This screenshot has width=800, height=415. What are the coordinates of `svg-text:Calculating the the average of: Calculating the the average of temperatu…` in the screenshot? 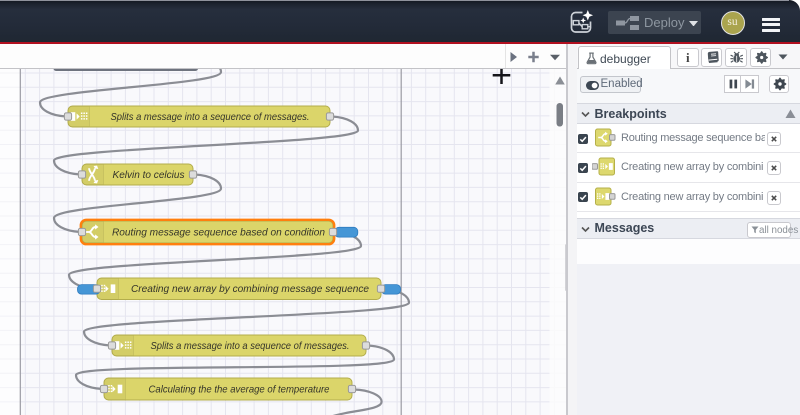 It's located at (239, 390).